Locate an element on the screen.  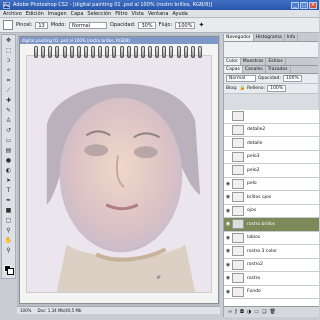
eraser-tool-icon: ▭ is located at coordinates (8, 140).